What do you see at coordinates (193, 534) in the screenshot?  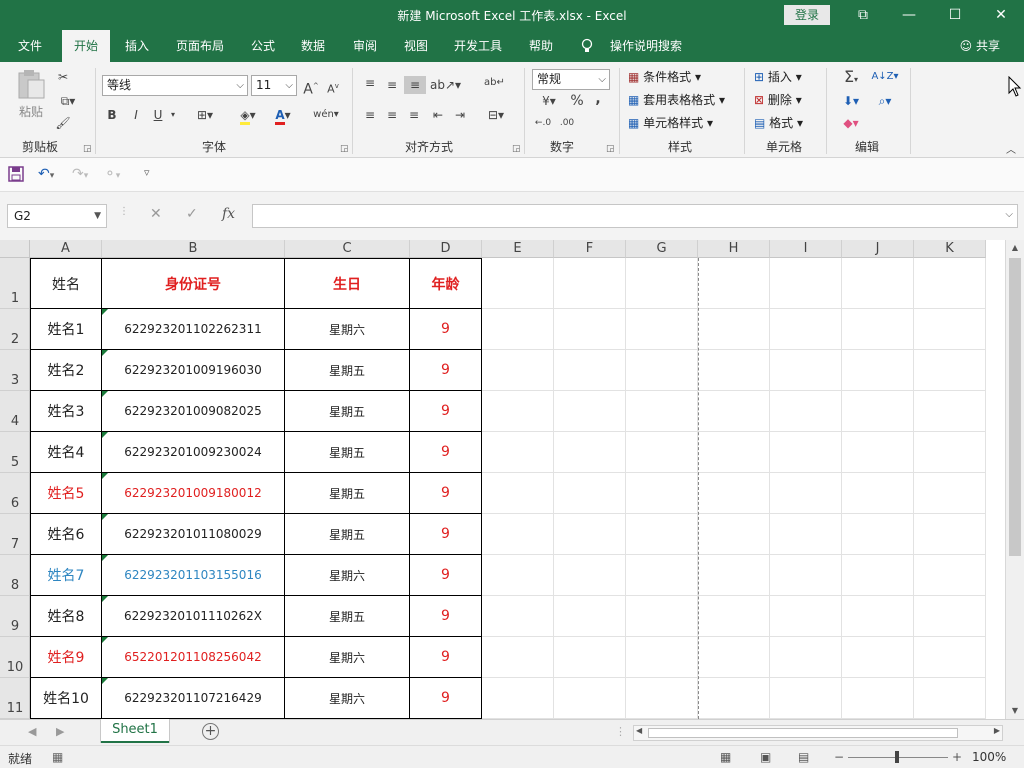 I see `id-number-cell: 622923201011080029` at bounding box center [193, 534].